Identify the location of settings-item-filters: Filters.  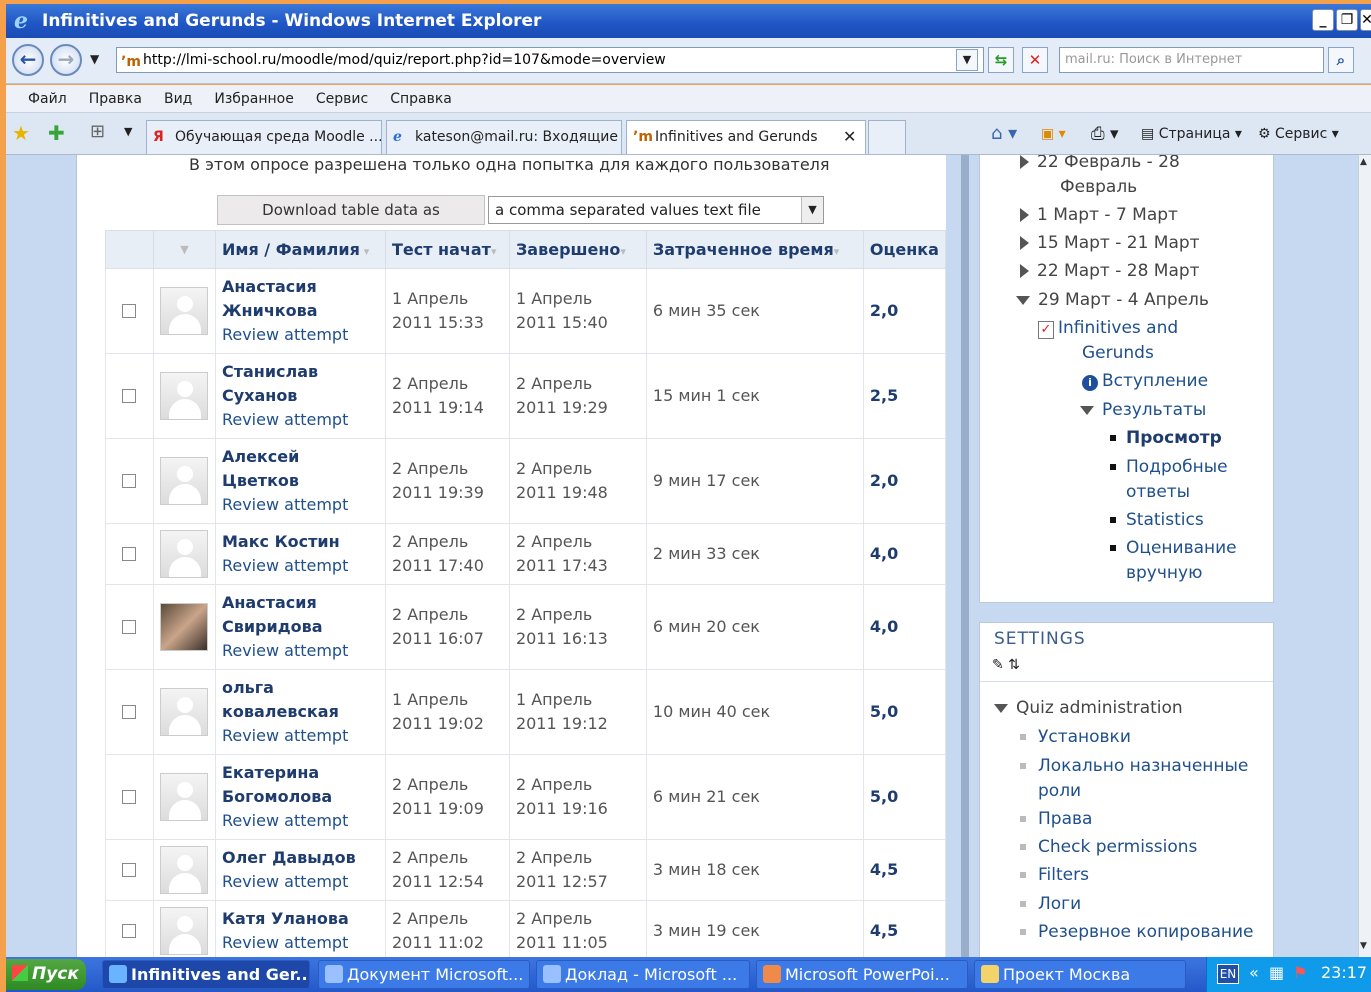
(1063, 875).